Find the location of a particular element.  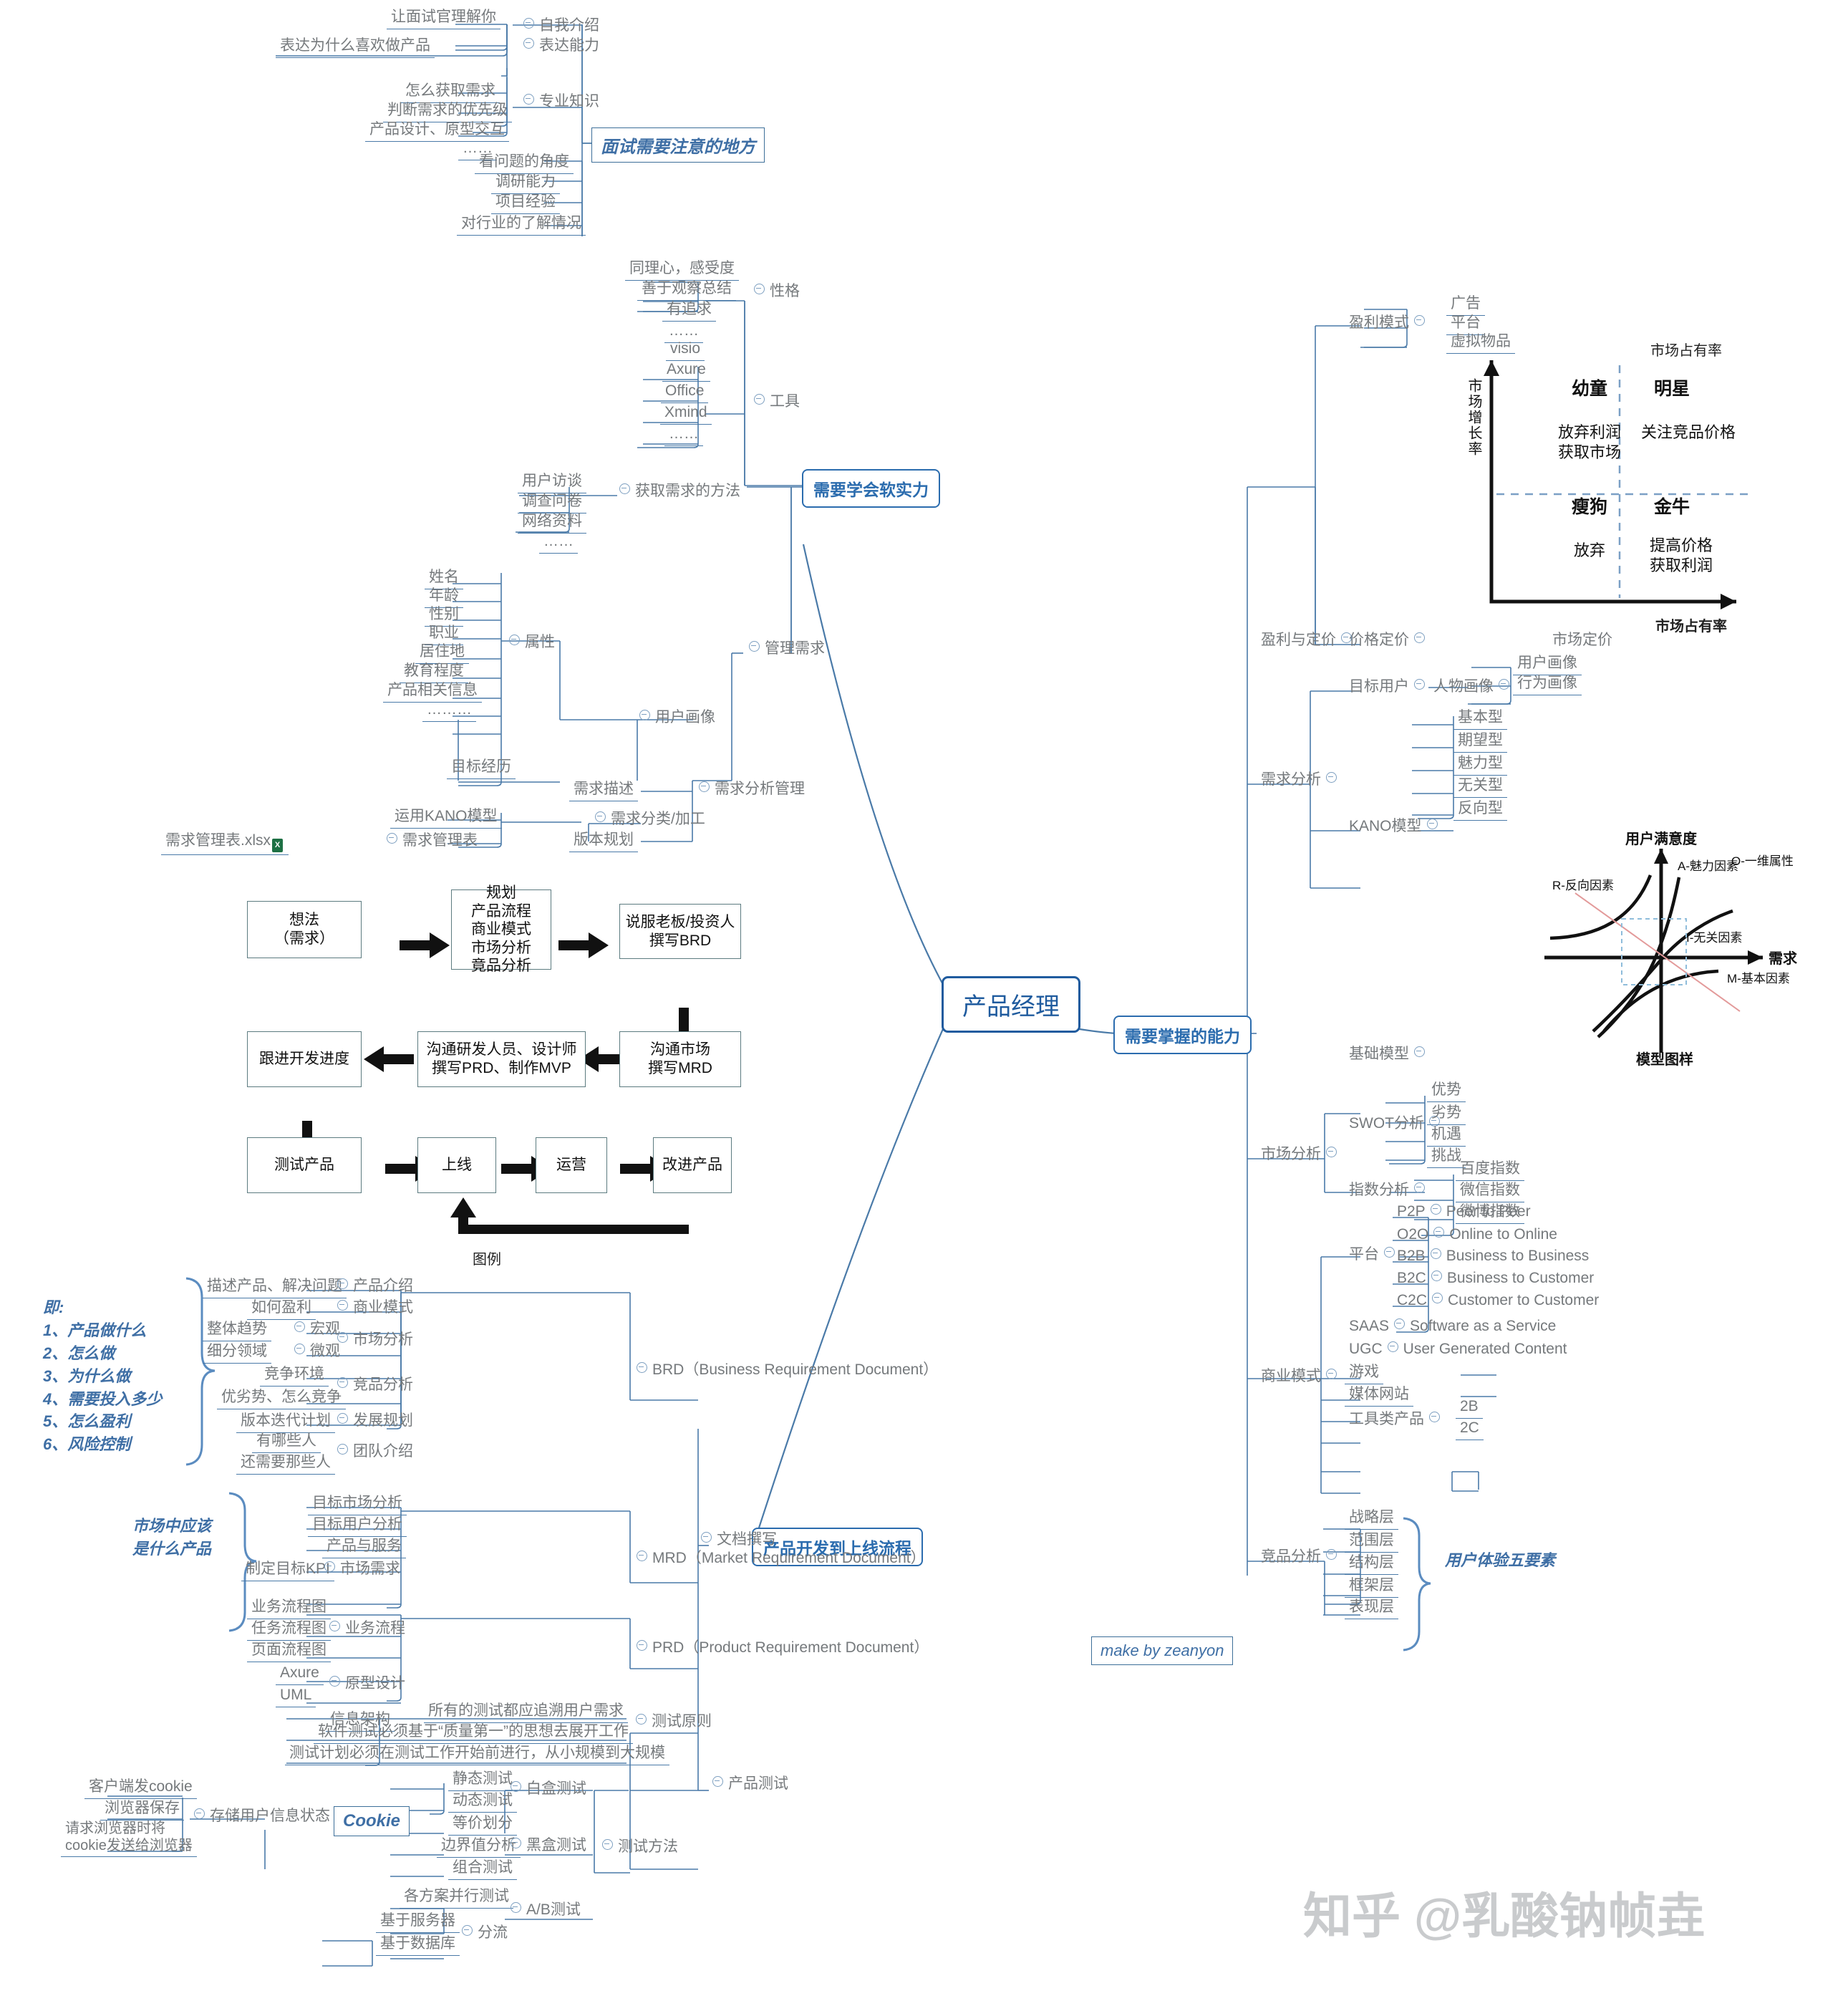

node-kano-1: 期望型 is located at coordinates (1480, 742).